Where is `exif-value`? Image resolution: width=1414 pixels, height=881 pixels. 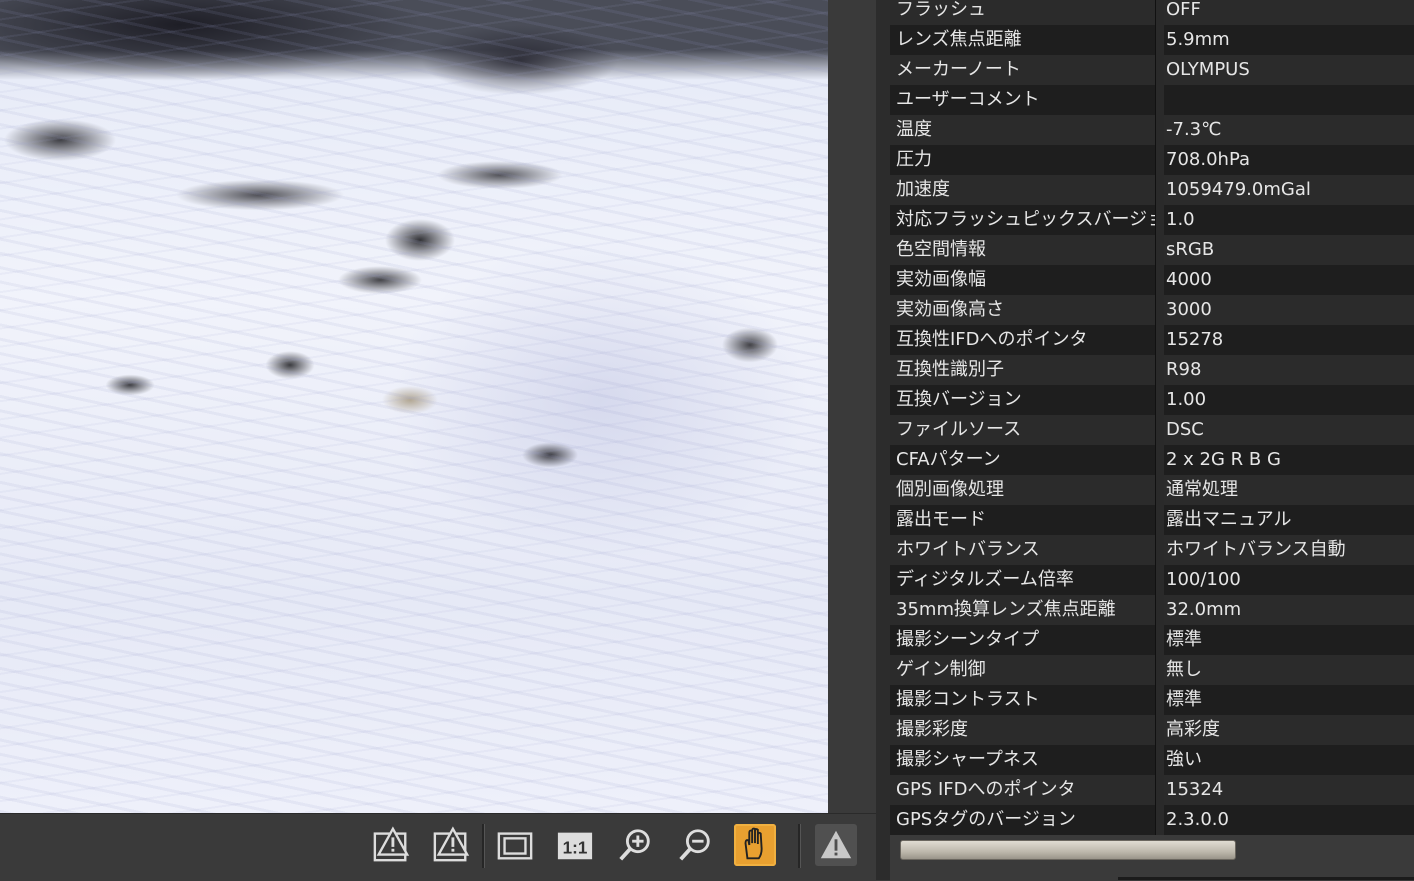 exif-value is located at coordinates (1285, 100).